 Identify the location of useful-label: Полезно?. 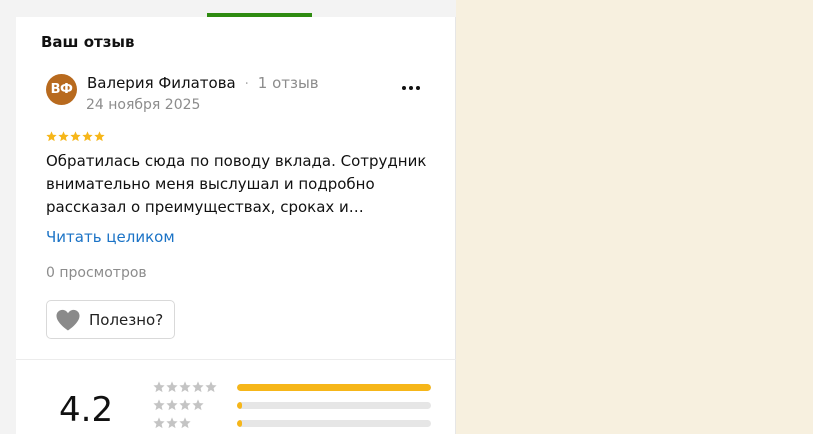
(126, 319).